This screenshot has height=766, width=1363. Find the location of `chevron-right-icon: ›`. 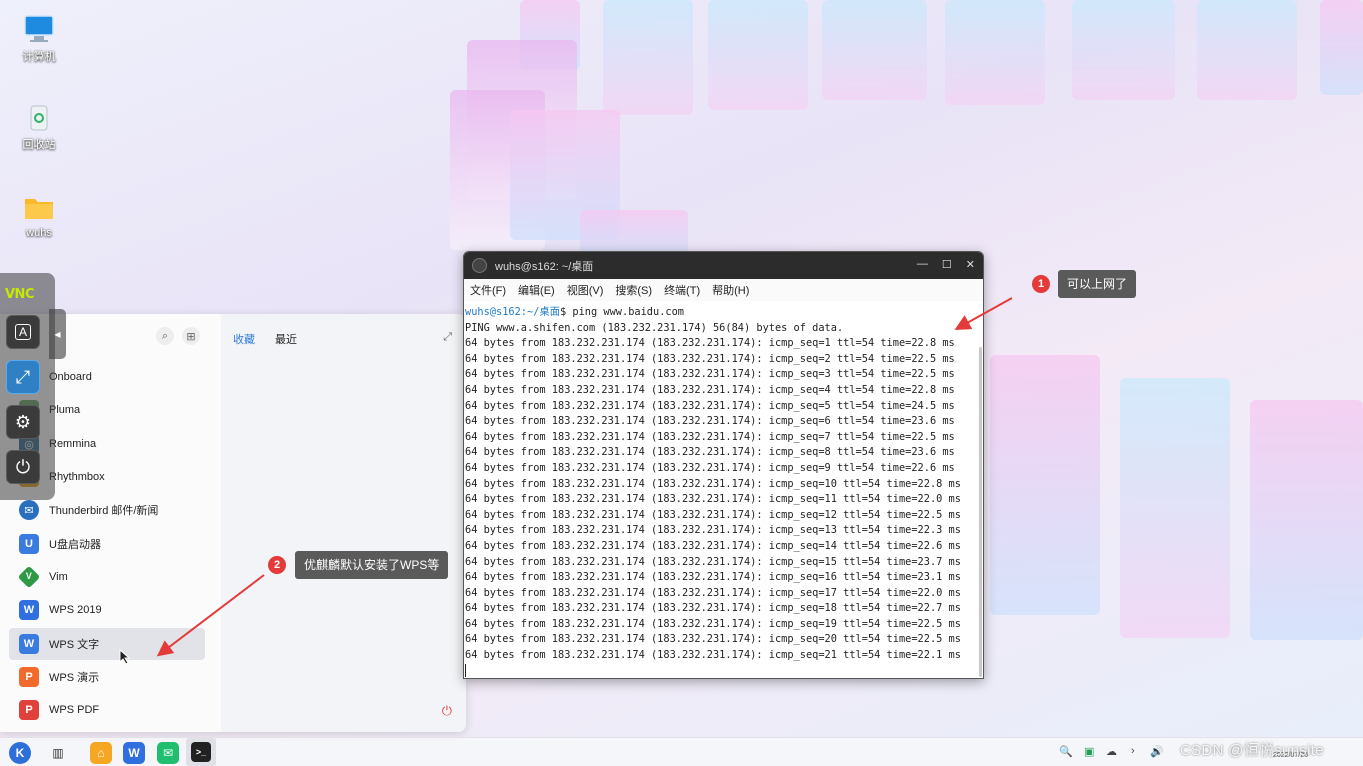

chevron-right-icon: › is located at coordinates (1133, 751).